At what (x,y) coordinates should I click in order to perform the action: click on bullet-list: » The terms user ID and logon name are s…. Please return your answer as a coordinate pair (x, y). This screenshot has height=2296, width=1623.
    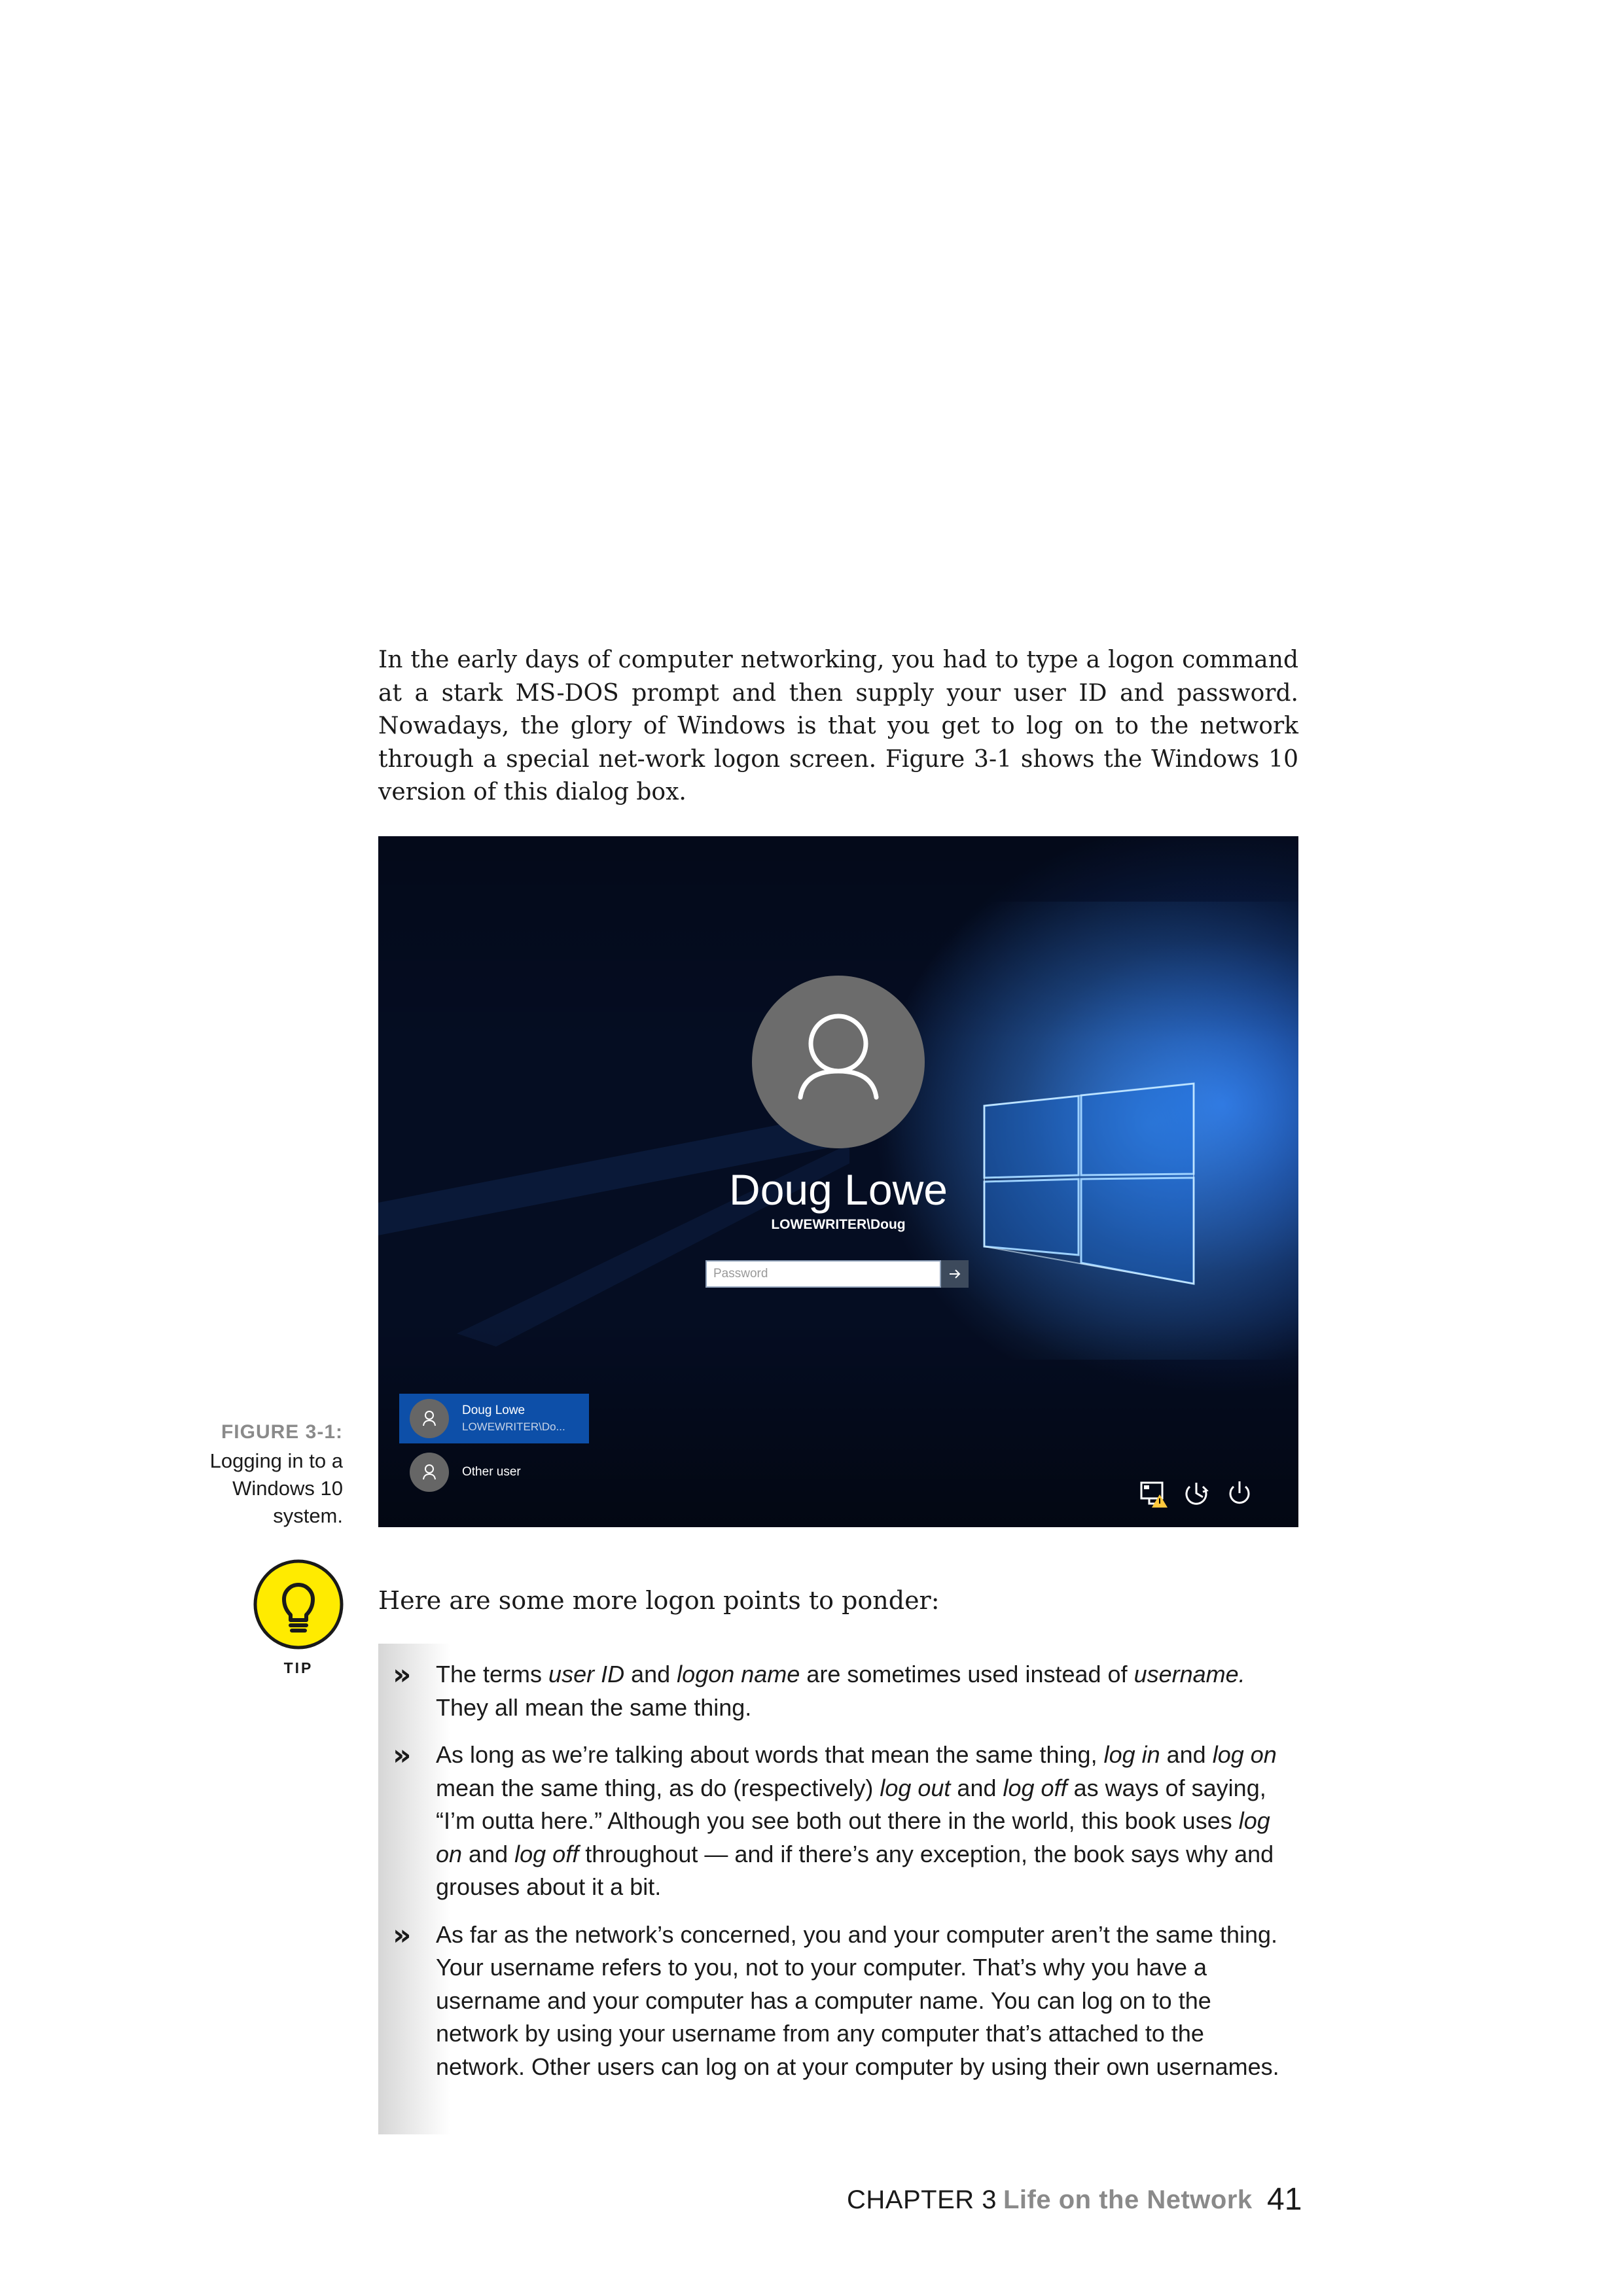
    Looking at the image, I should click on (838, 1870).